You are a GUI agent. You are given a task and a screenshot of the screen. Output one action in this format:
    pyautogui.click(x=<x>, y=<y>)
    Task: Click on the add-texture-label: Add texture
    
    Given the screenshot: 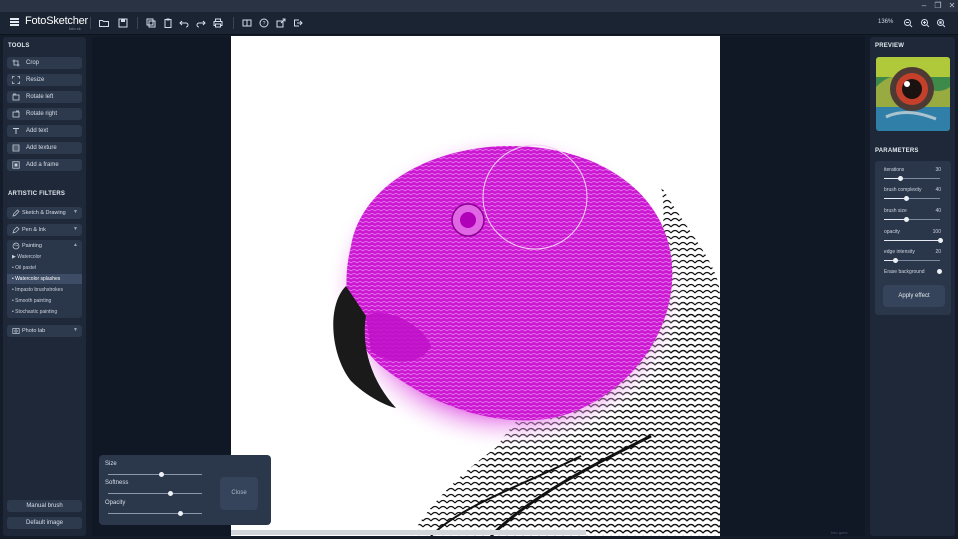 What is the action you would take?
    pyautogui.click(x=41, y=147)
    